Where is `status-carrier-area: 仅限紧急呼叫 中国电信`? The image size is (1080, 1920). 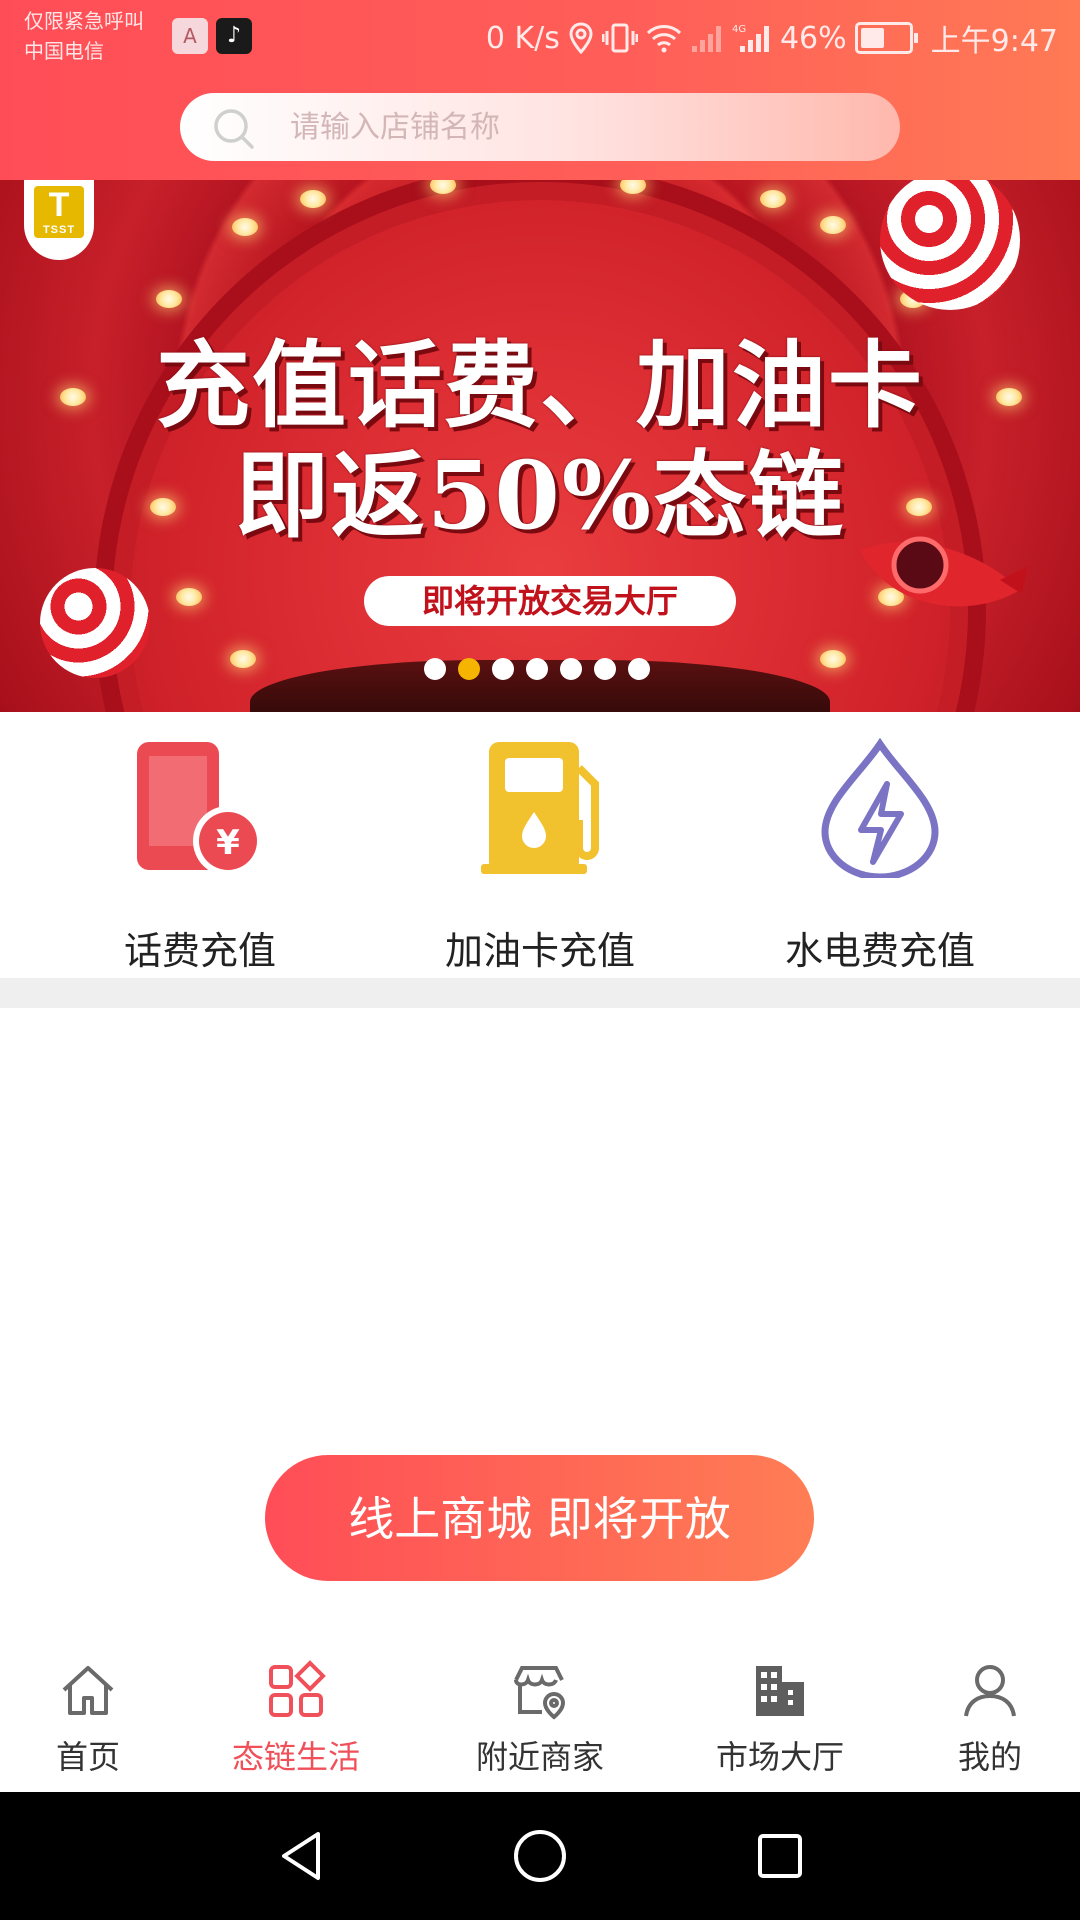
status-carrier-area: 仅限紧急呼叫 中国电信 is located at coordinates (84, 36).